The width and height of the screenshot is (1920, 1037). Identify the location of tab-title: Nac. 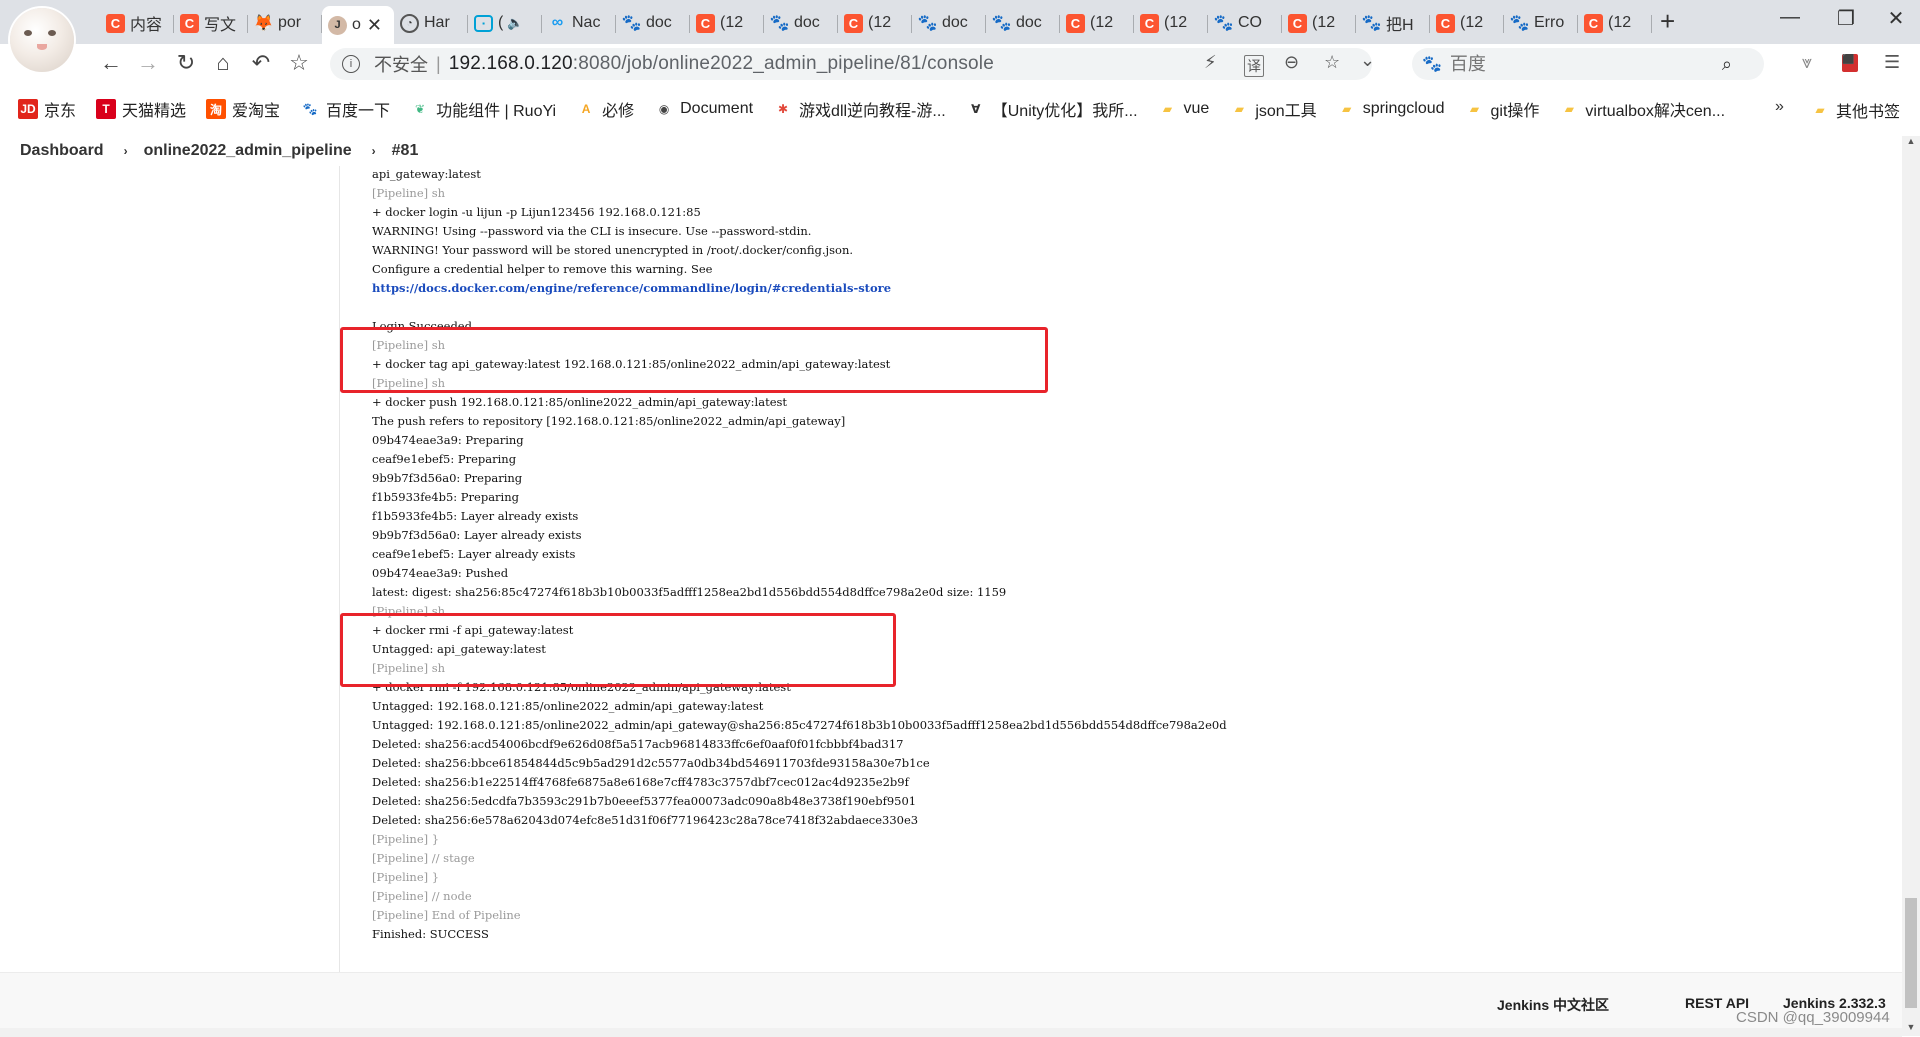
(586, 22).